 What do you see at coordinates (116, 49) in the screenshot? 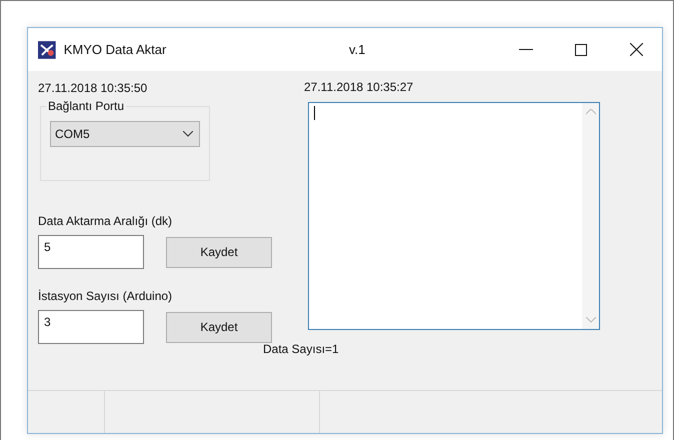
I see `window-title: KMYO Data Aktar` at bounding box center [116, 49].